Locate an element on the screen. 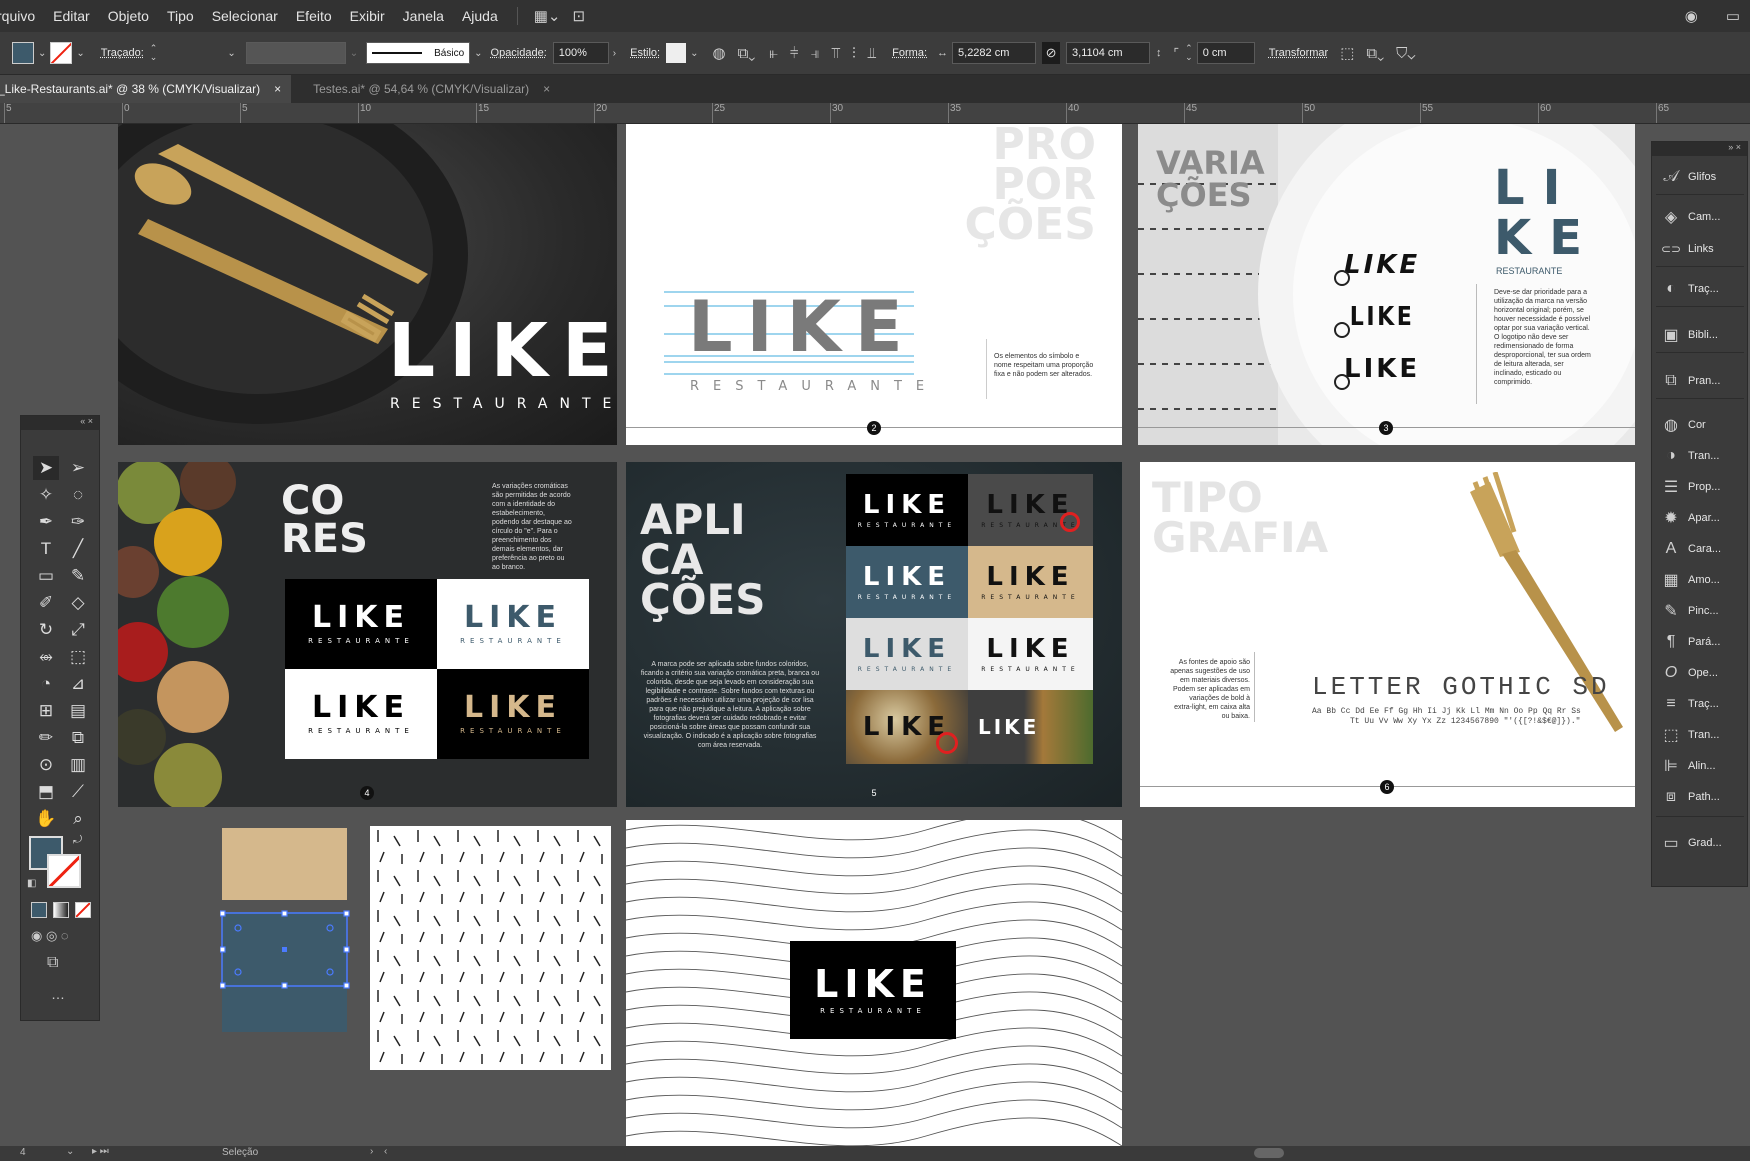 This screenshot has height=1161, width=1750. curvature-tool-icon: ✑ is located at coordinates (78, 522).